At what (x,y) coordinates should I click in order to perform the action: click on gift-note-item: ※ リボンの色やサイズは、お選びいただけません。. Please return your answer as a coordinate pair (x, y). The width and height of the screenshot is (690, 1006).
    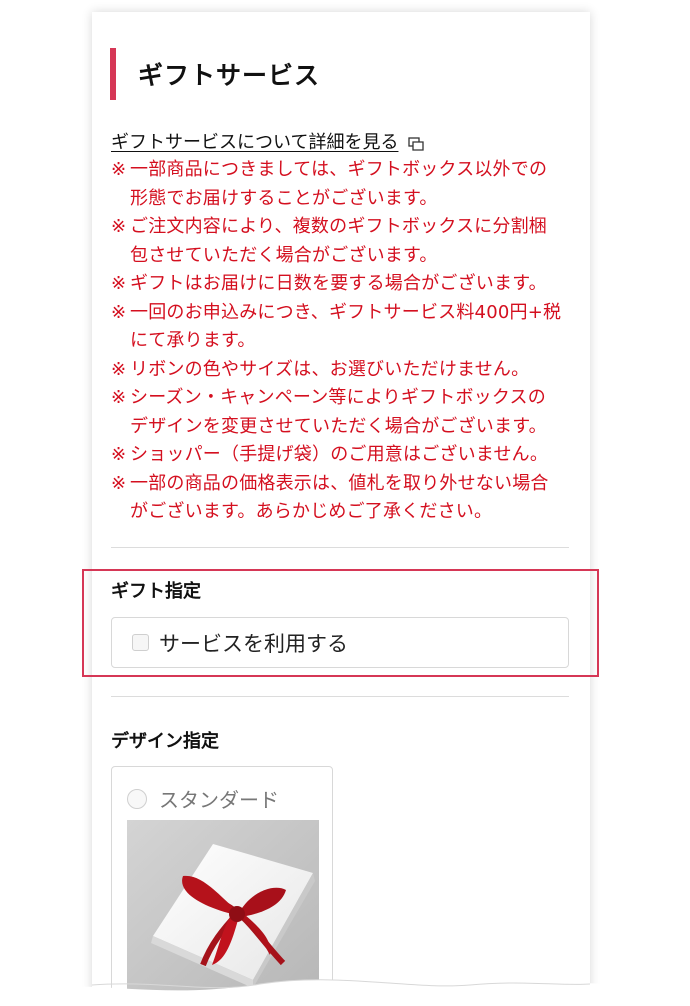
    Looking at the image, I should click on (346, 370).